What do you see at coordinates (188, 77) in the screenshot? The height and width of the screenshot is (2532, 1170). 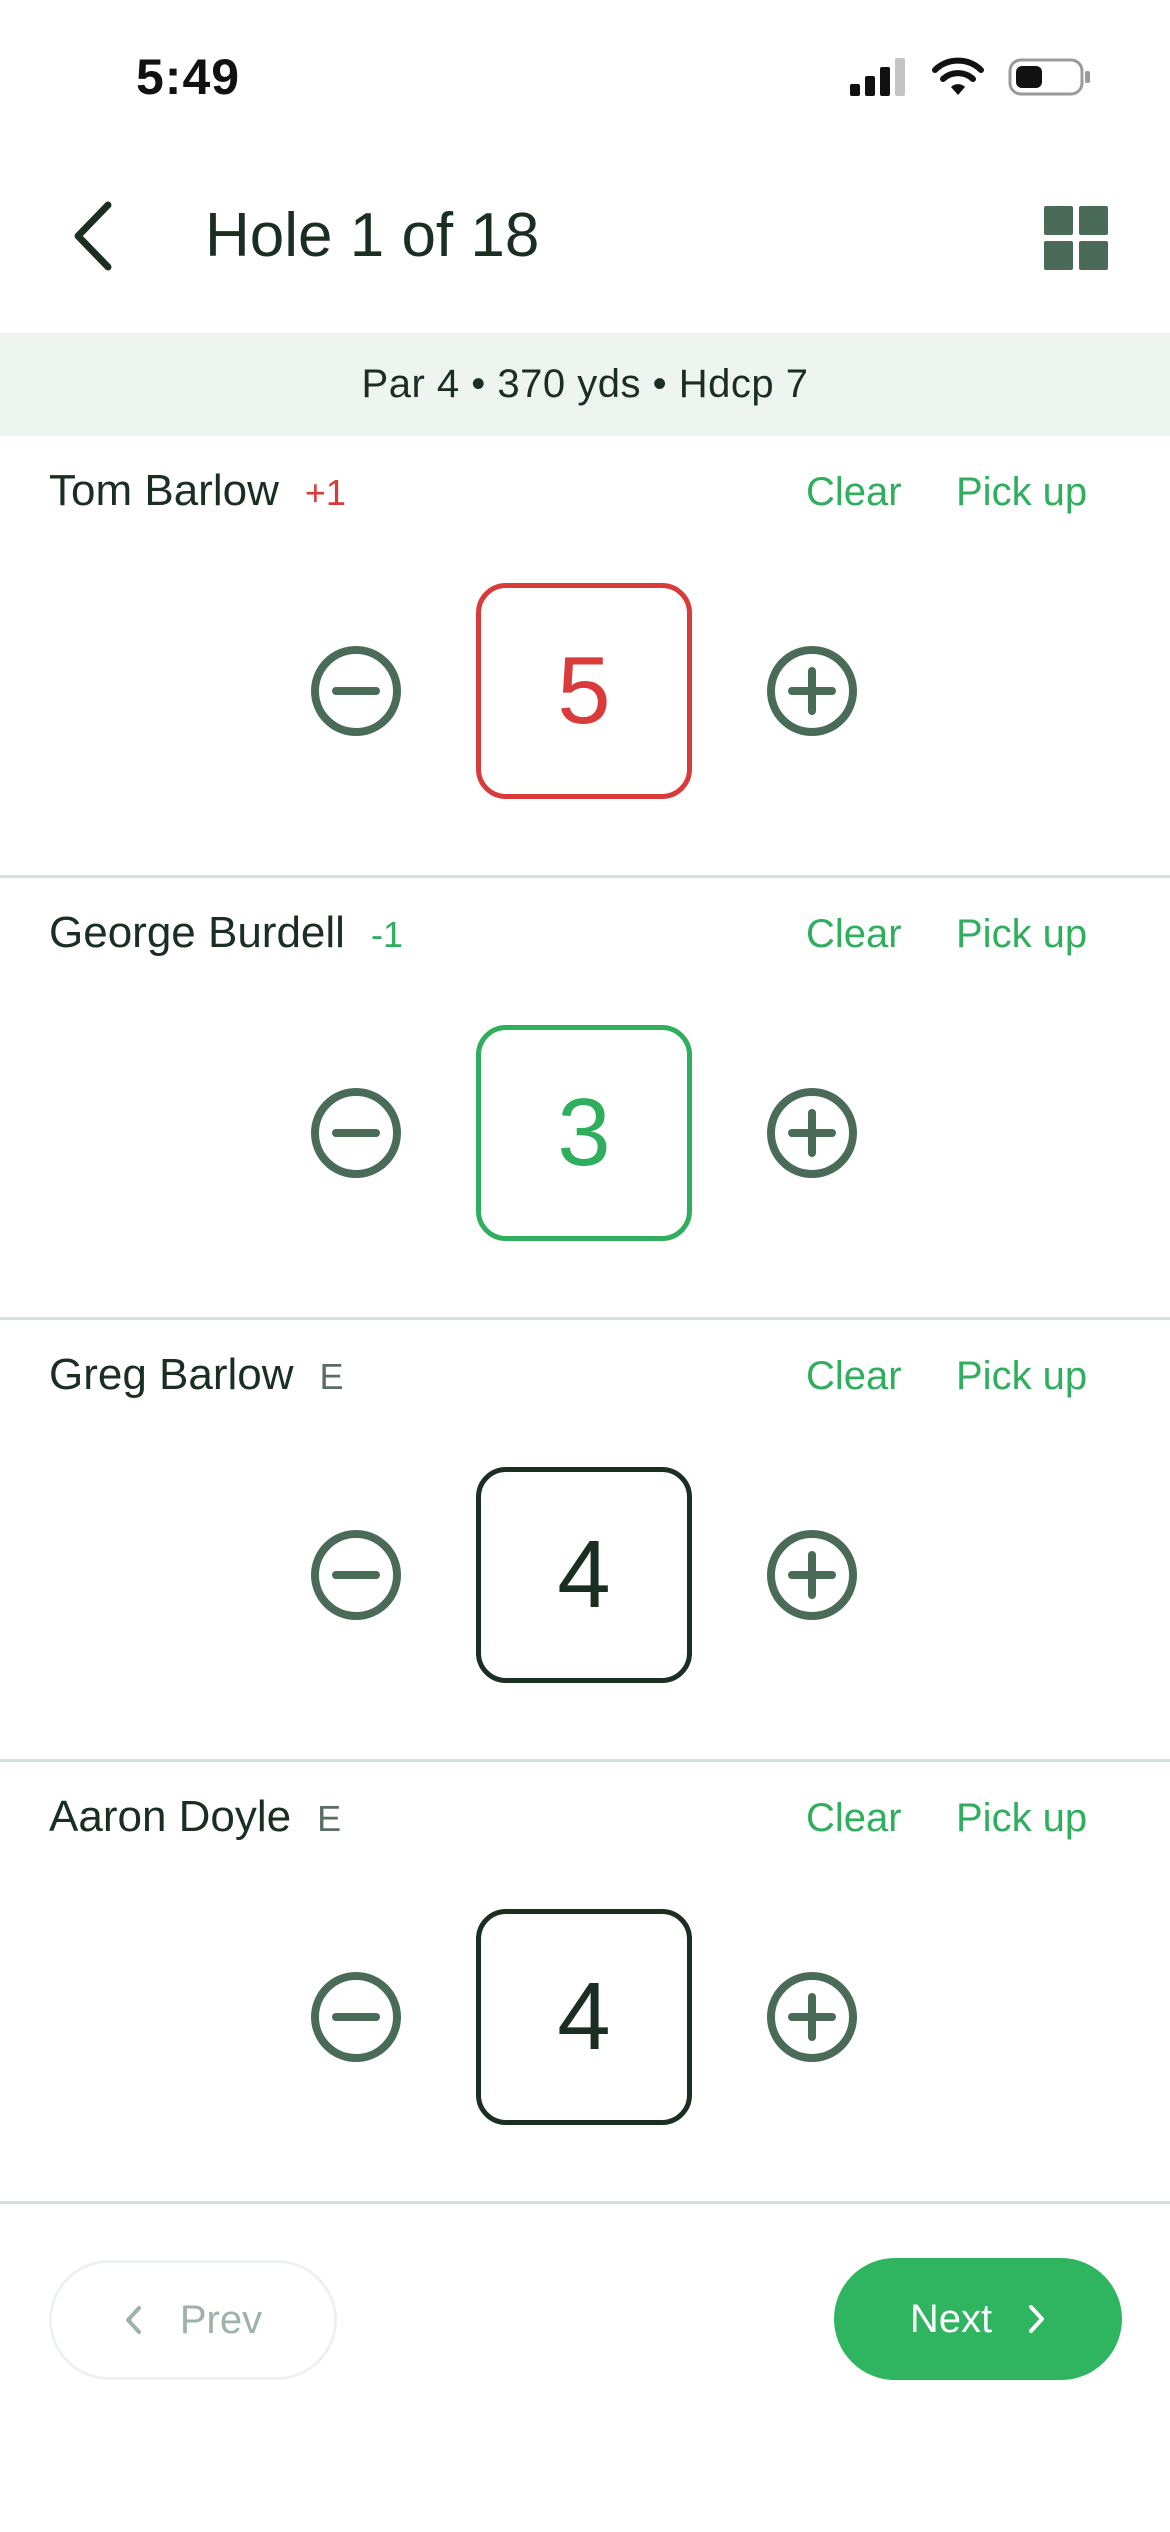 I see `status-time: 5:49` at bounding box center [188, 77].